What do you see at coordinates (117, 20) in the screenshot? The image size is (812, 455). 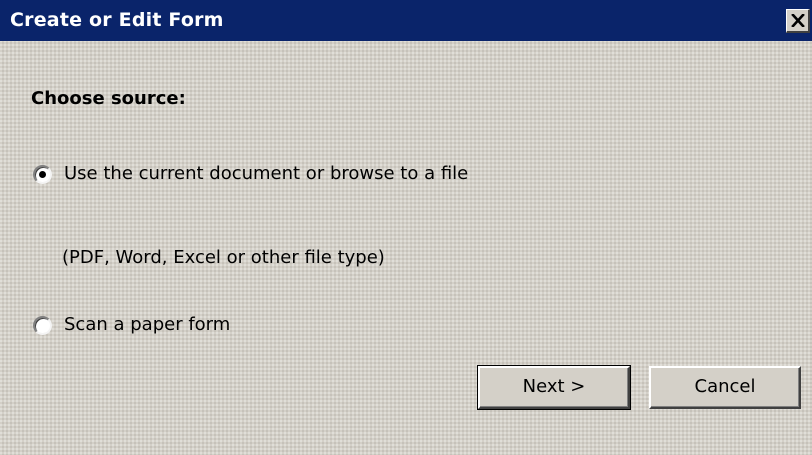 I see `dialog-title: Create or Edit Form` at bounding box center [117, 20].